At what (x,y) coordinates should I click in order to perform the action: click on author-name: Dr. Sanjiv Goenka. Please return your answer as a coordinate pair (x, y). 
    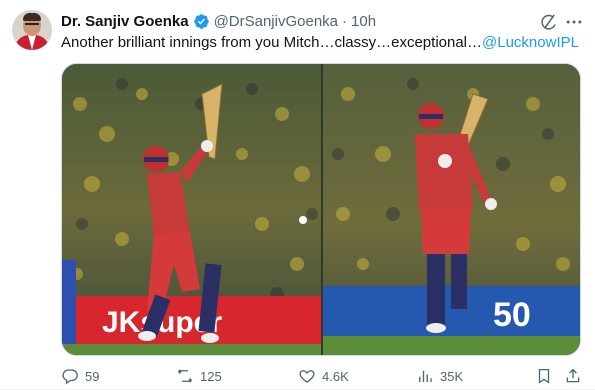
    Looking at the image, I should click on (125, 21).